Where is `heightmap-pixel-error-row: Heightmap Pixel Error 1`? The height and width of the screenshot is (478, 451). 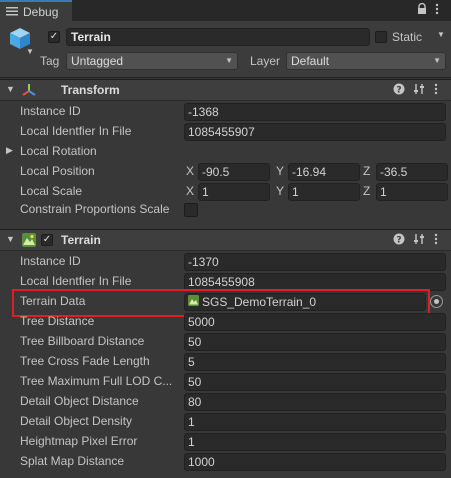
heightmap-pixel-error-row: Heightmap Pixel Error 1 is located at coordinates (225, 442).